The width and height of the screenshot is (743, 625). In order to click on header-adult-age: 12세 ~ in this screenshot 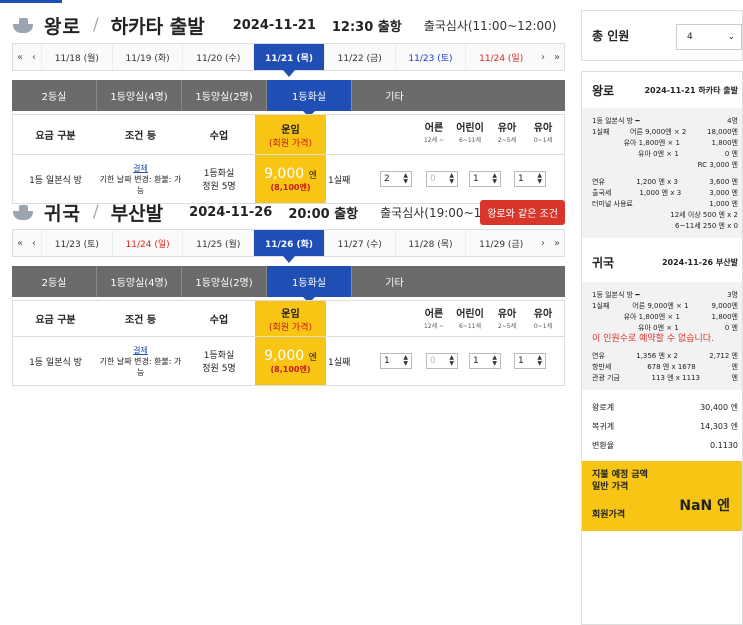, I will do `click(434, 140)`.